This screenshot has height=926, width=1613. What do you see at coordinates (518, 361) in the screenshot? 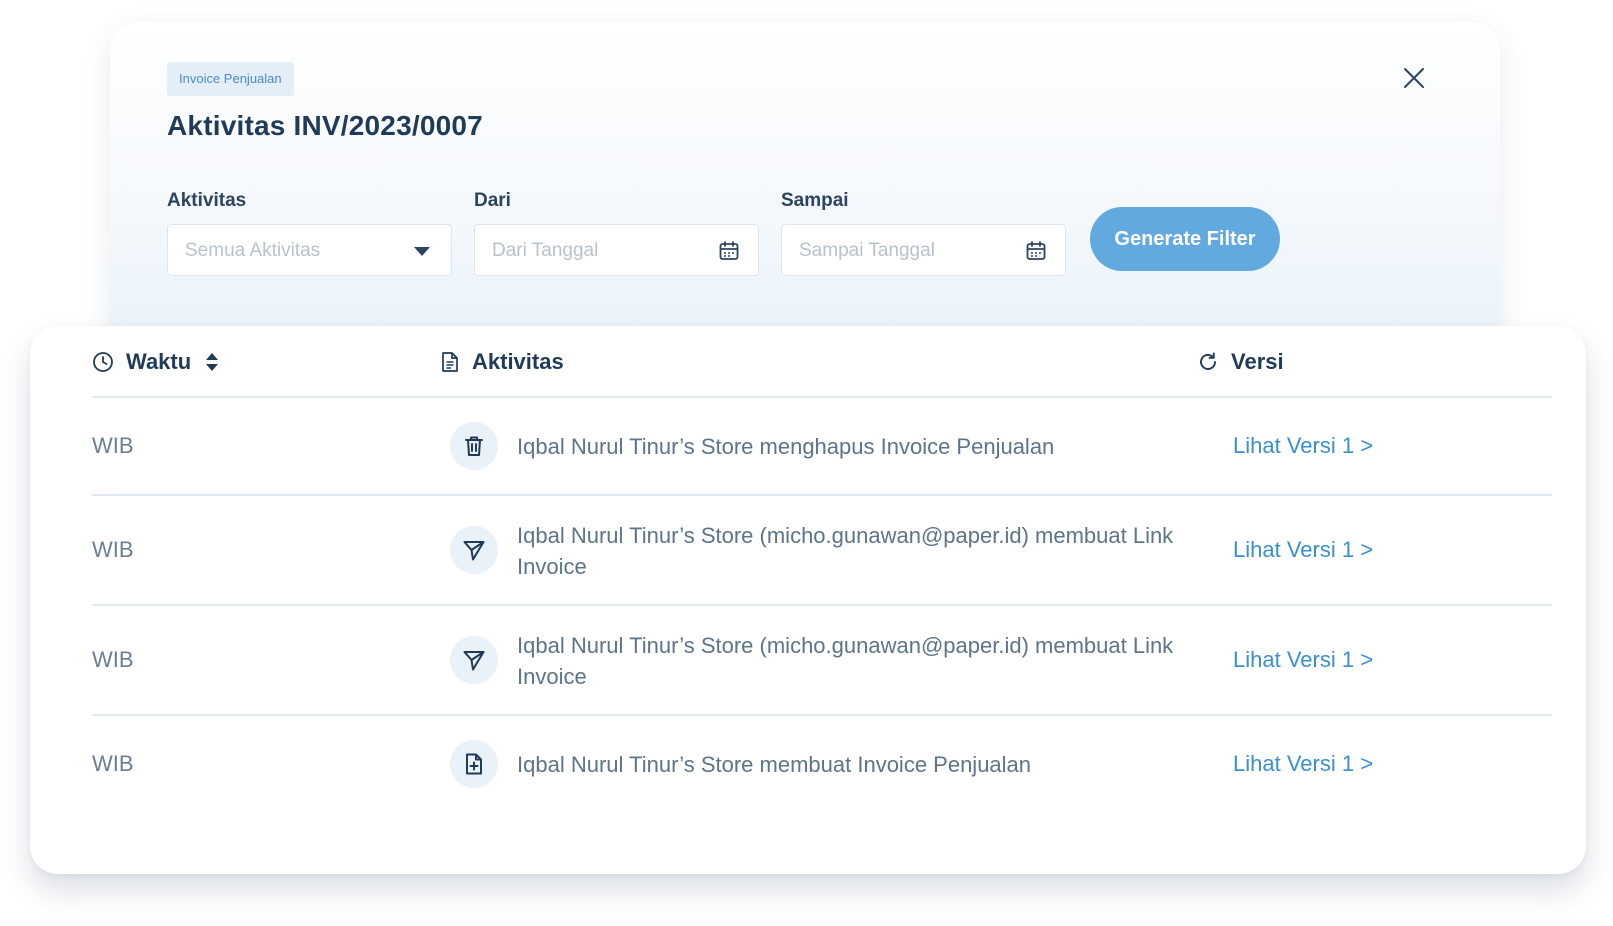
I see `column-header-activity-label: Aktivitas` at bounding box center [518, 361].